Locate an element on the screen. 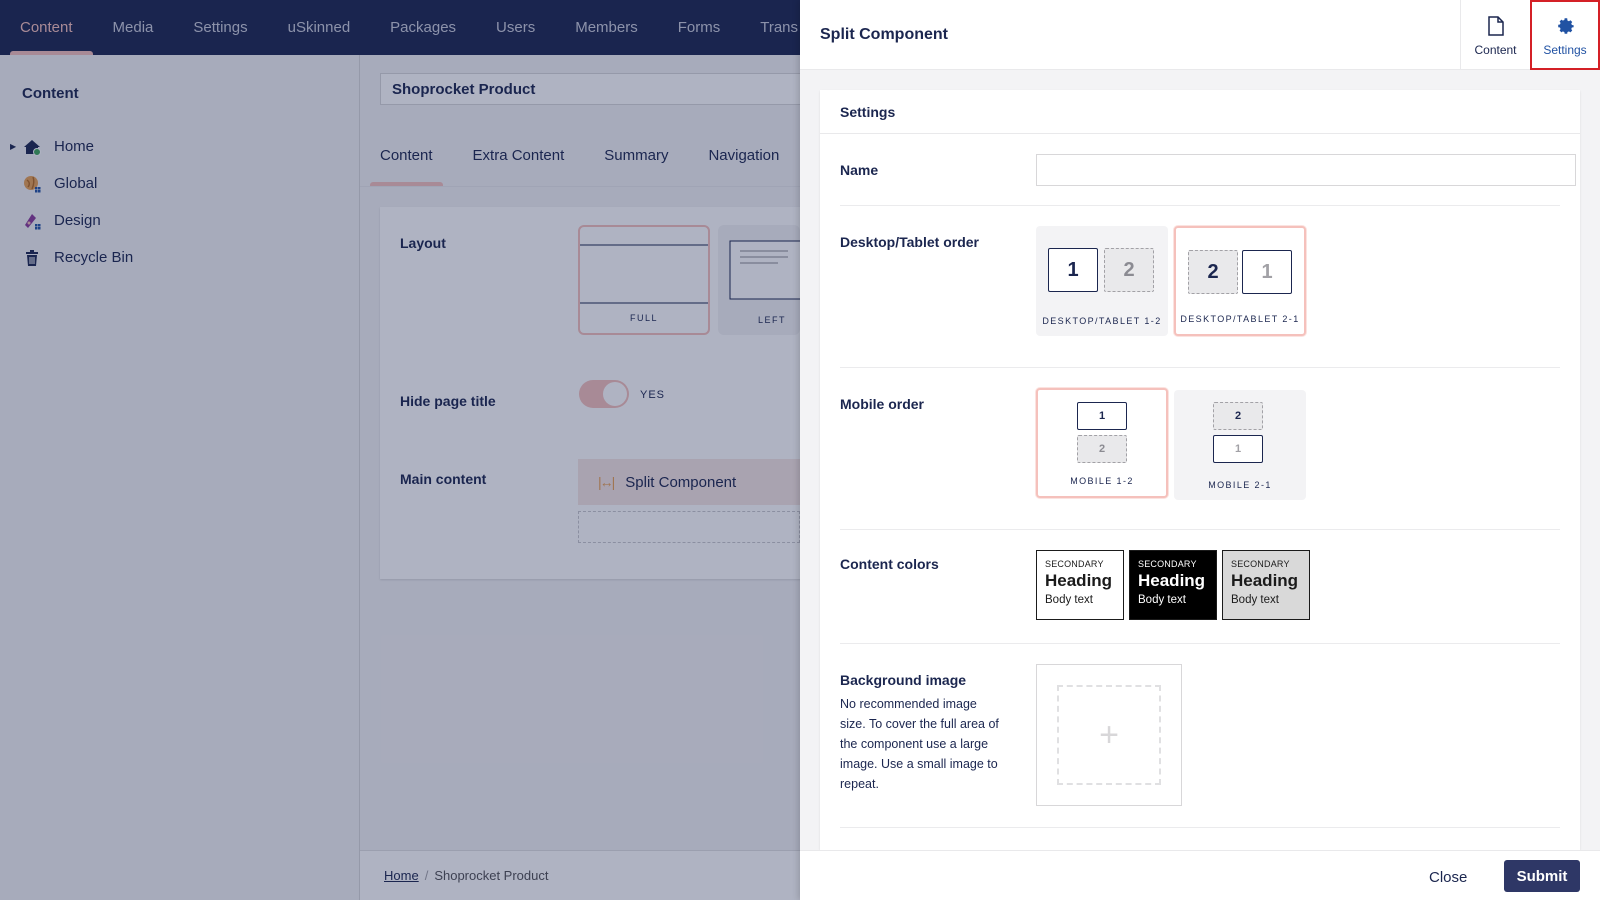 This screenshot has width=1600, height=900. mobile-order-option-label: MOBILE 2-1 is located at coordinates (1240, 485).